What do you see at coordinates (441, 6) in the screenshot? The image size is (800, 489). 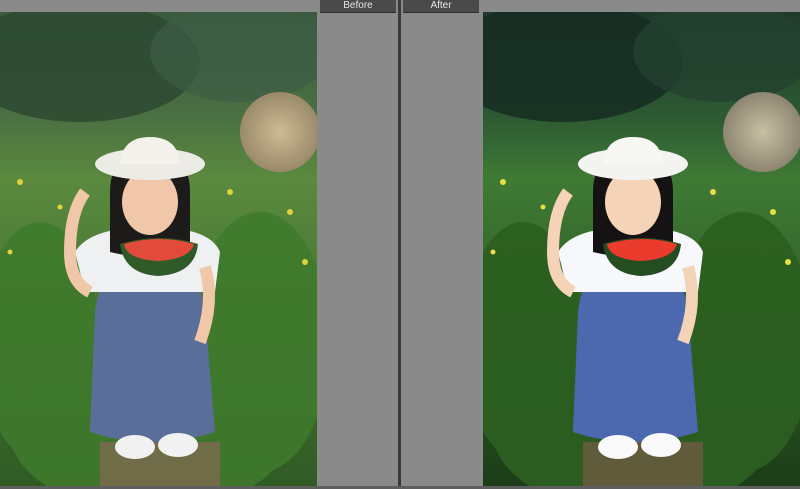 I see `after-label: After` at bounding box center [441, 6].